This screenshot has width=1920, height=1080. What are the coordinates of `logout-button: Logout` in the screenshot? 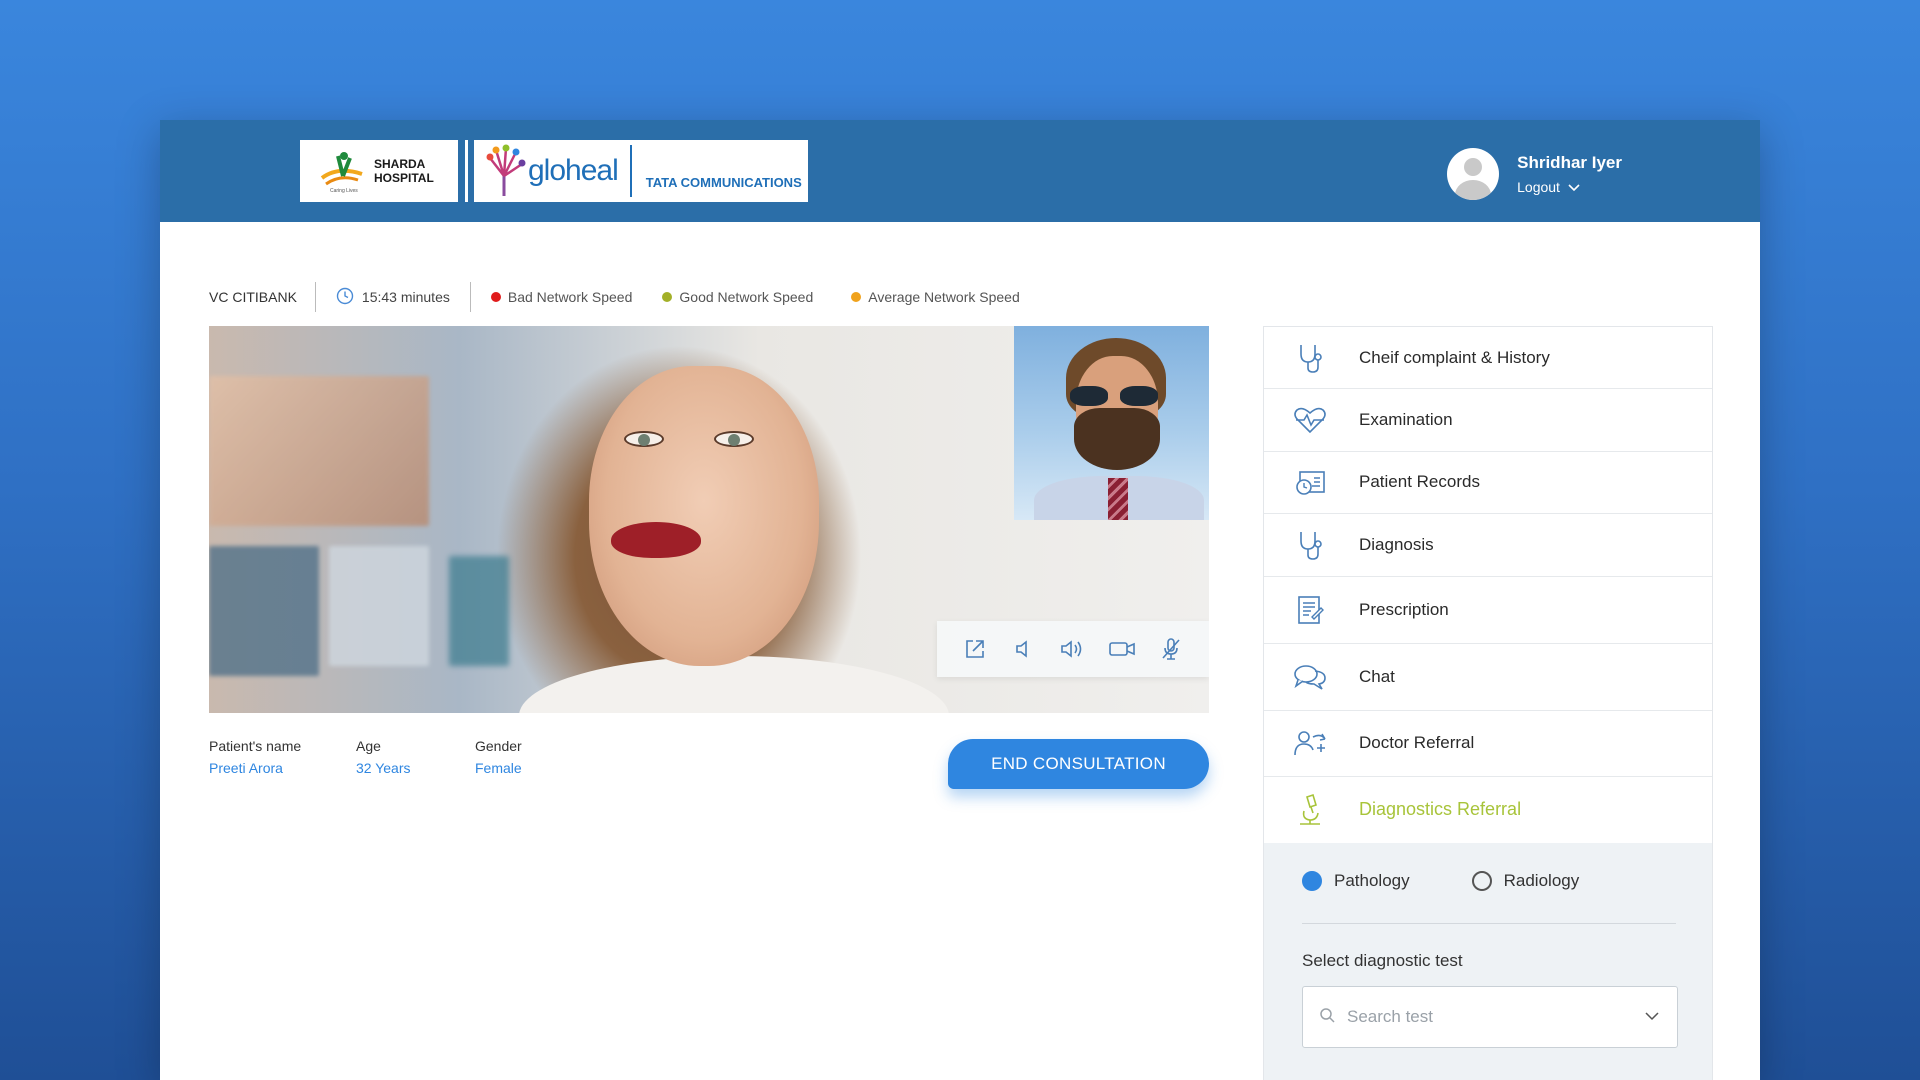 It's located at (1569, 187).